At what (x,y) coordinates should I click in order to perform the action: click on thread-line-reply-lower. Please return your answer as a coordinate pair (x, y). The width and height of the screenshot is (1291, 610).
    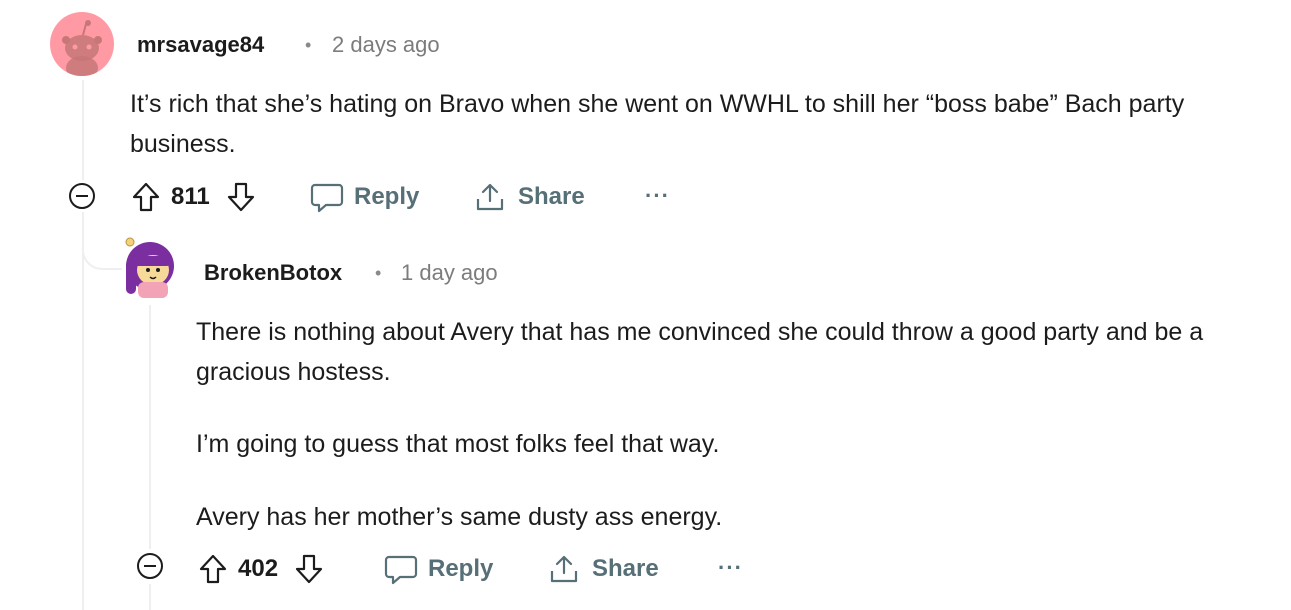
    Looking at the image, I should click on (150, 597).